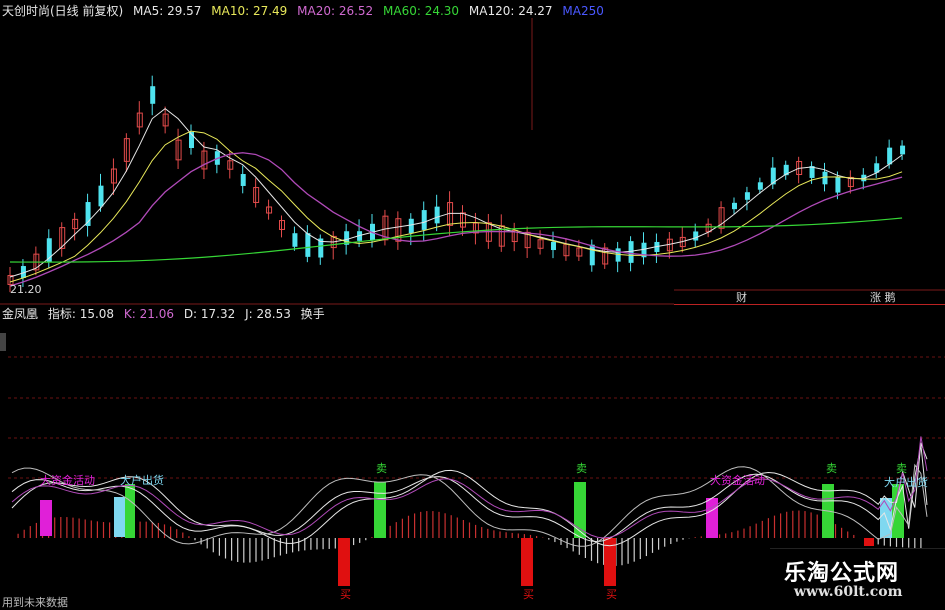 Image resolution: width=945 pixels, height=610 pixels. Describe the element at coordinates (809, 296) in the screenshot. I see `side-label-bar: 财 涨 鹅` at that location.